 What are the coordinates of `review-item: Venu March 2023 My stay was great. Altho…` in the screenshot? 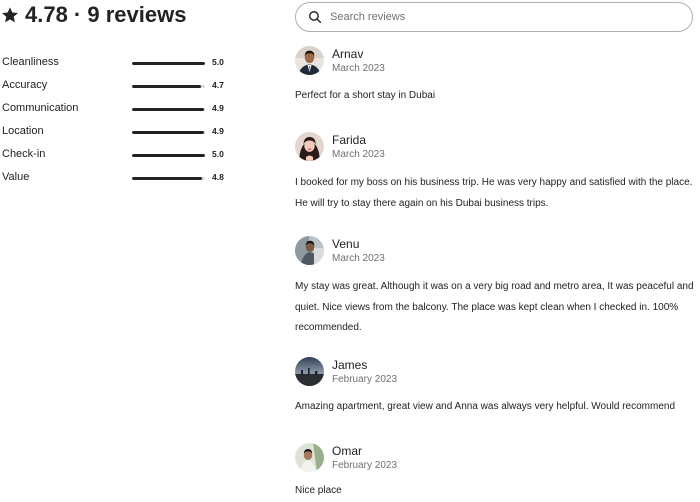 It's located at (495, 284).